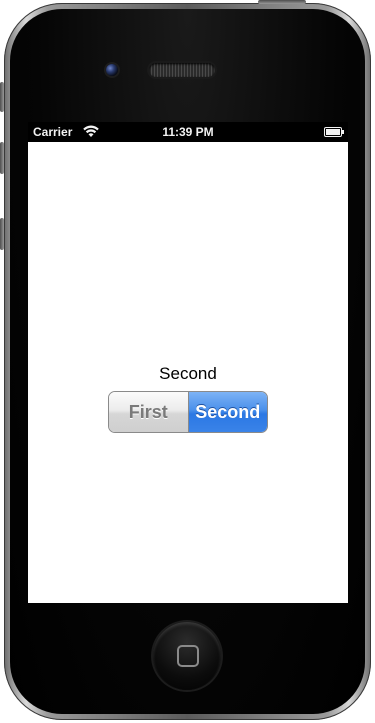 The height and width of the screenshot is (723, 375). Describe the element at coordinates (182, 70) in the screenshot. I see `speaker-grille-icon` at that location.